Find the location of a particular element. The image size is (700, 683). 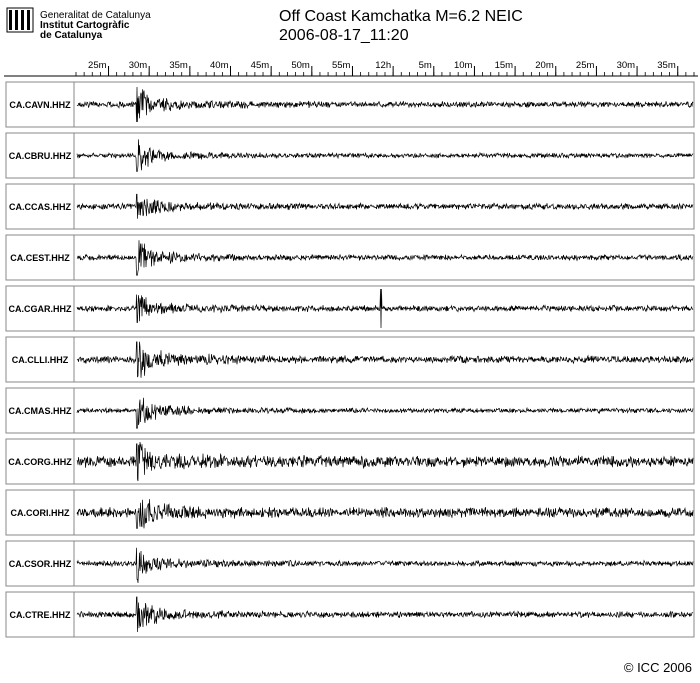

copyright-notice: © ICC 2006 is located at coordinates (657, 667).